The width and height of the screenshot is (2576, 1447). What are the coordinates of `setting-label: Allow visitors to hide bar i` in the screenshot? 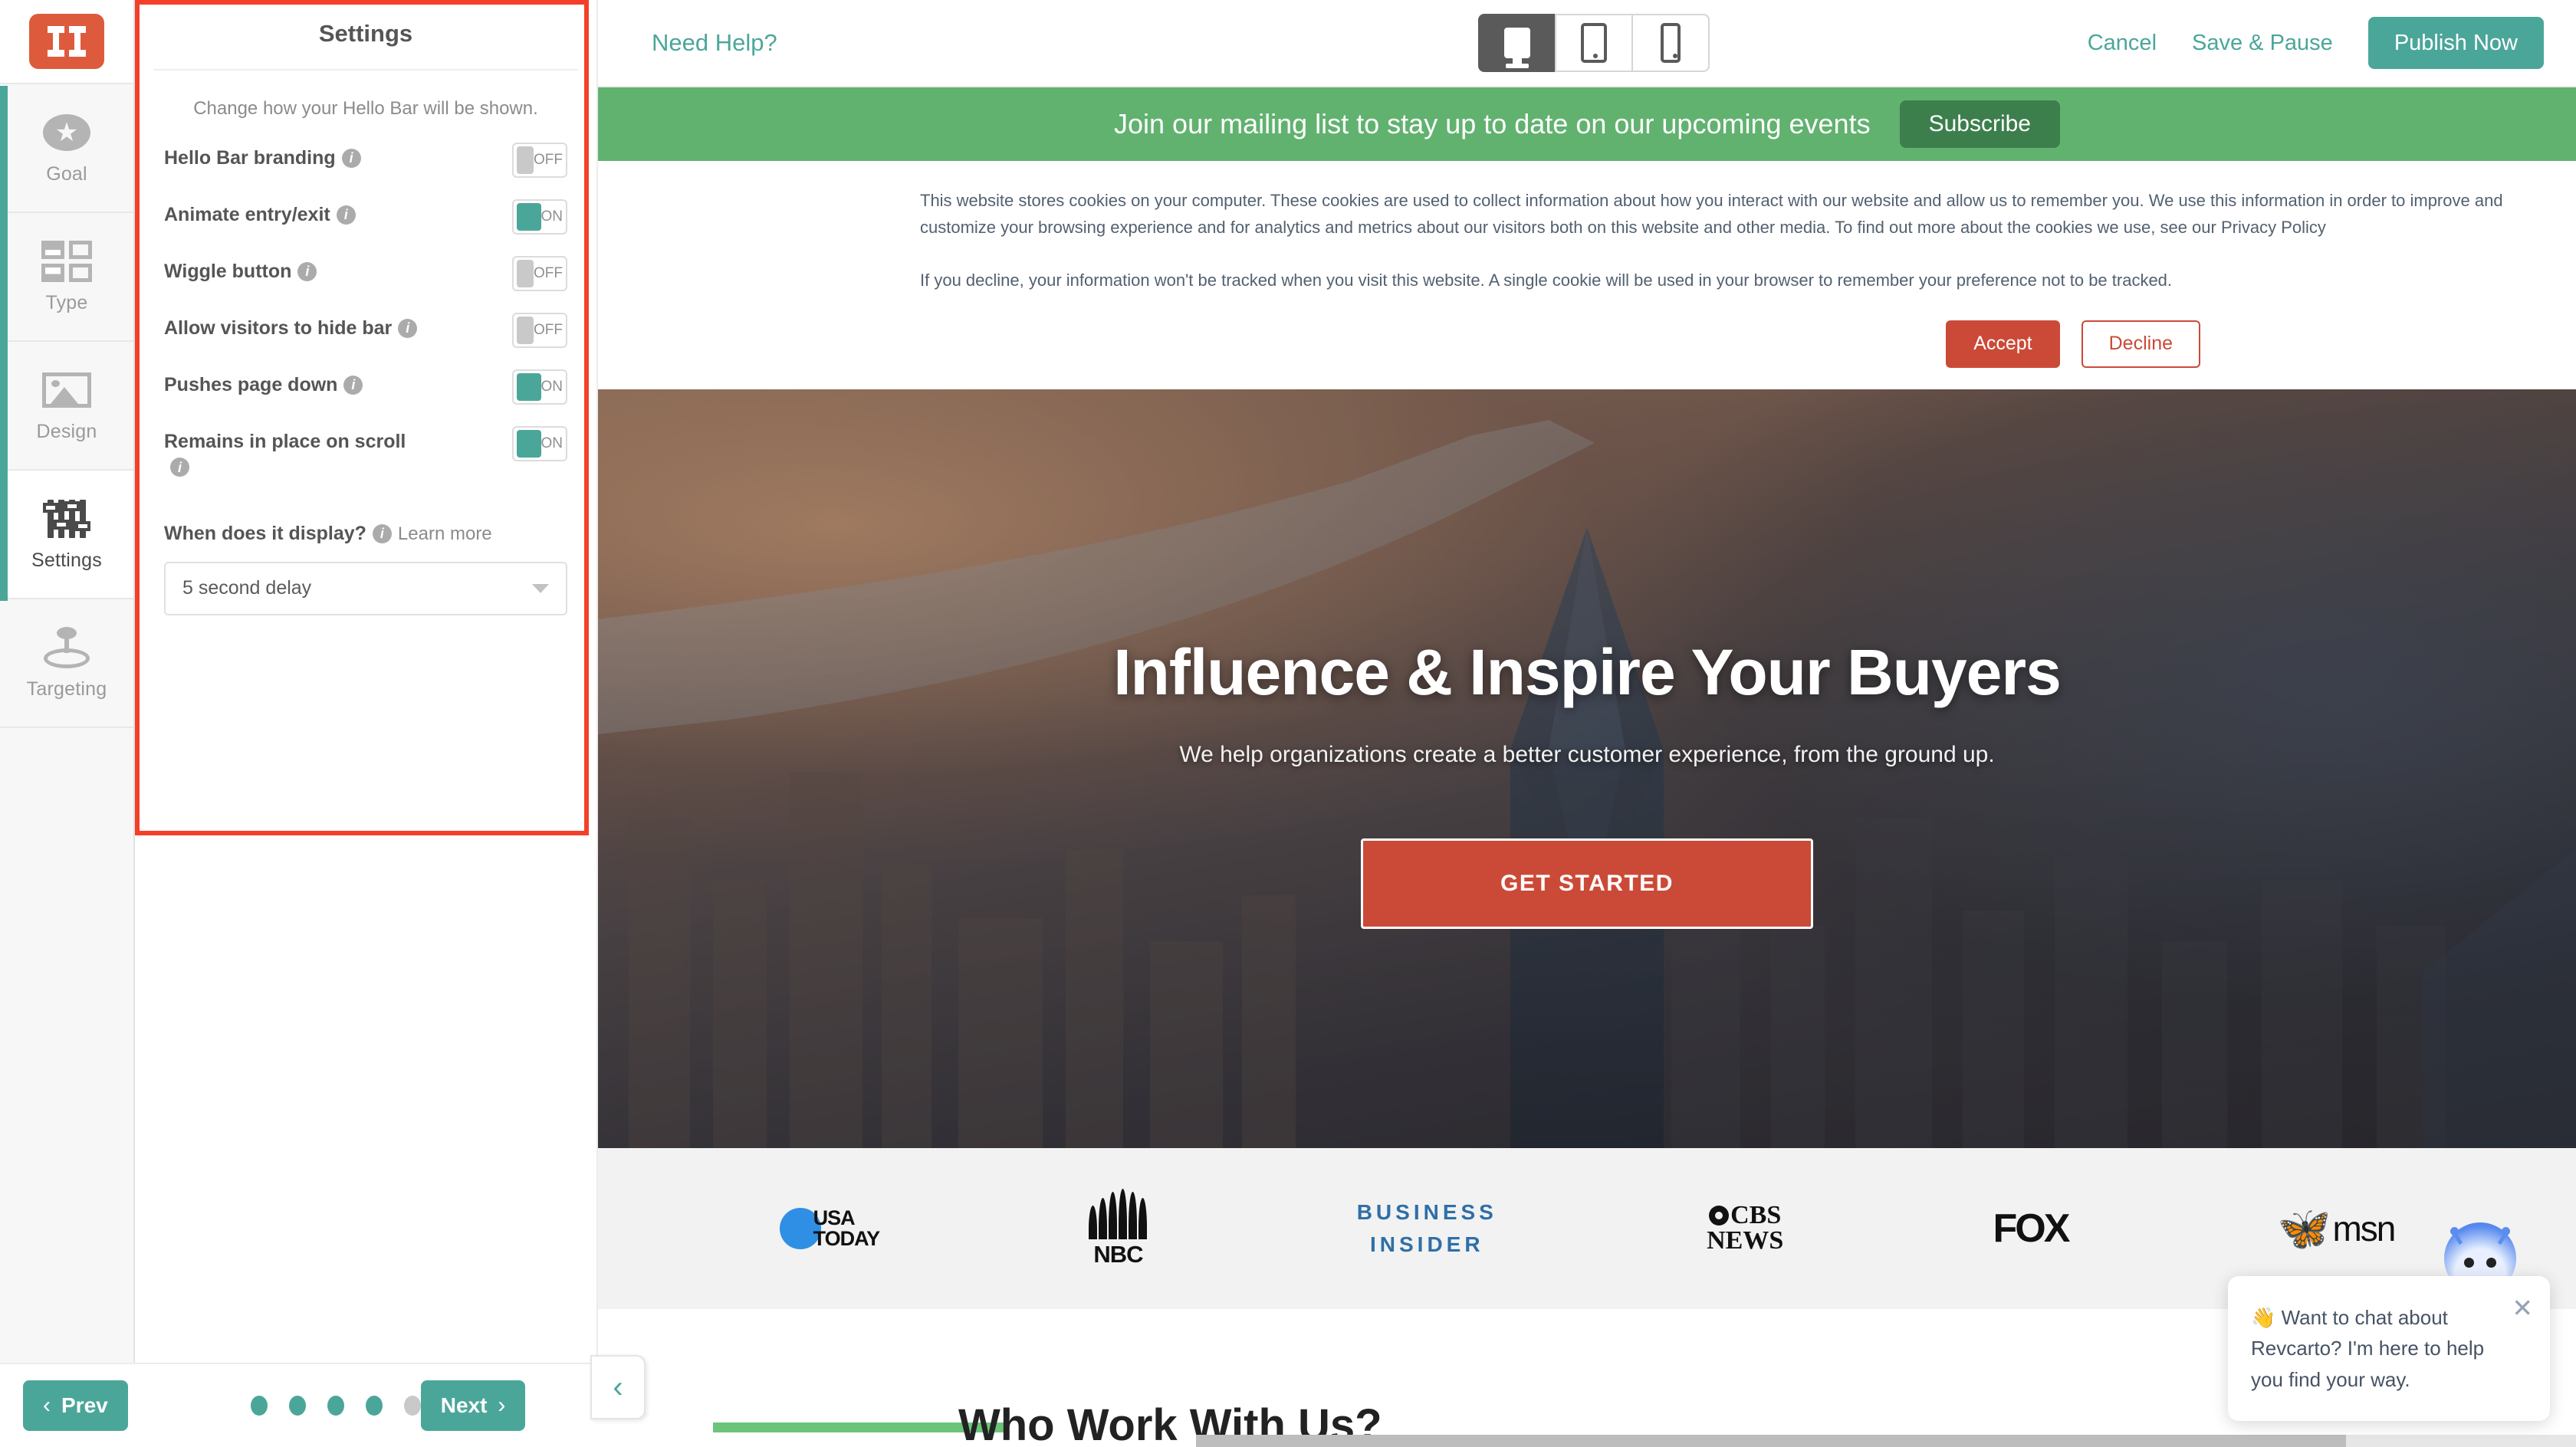 It's located at (338, 328).